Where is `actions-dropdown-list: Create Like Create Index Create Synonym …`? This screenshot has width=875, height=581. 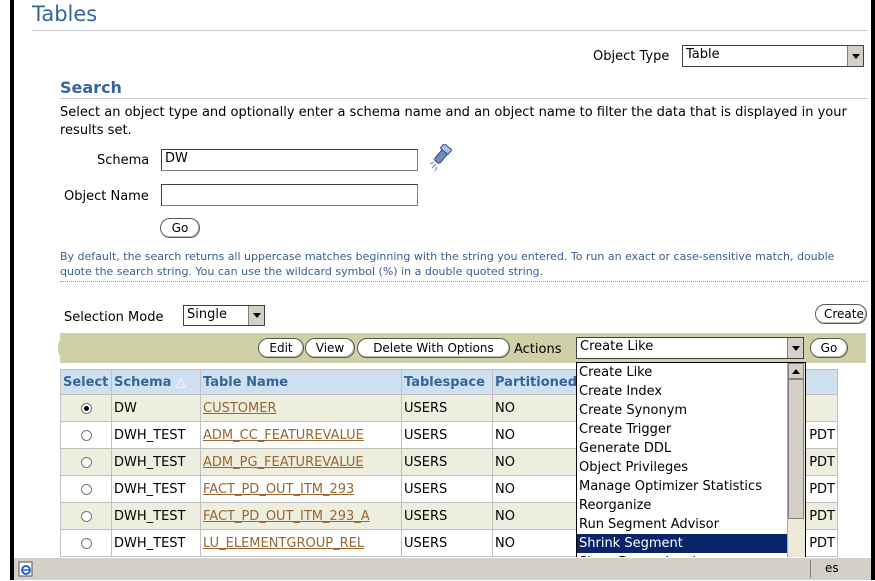 actions-dropdown-list: Create Like Create Index Create Synonym … is located at coordinates (691, 469).